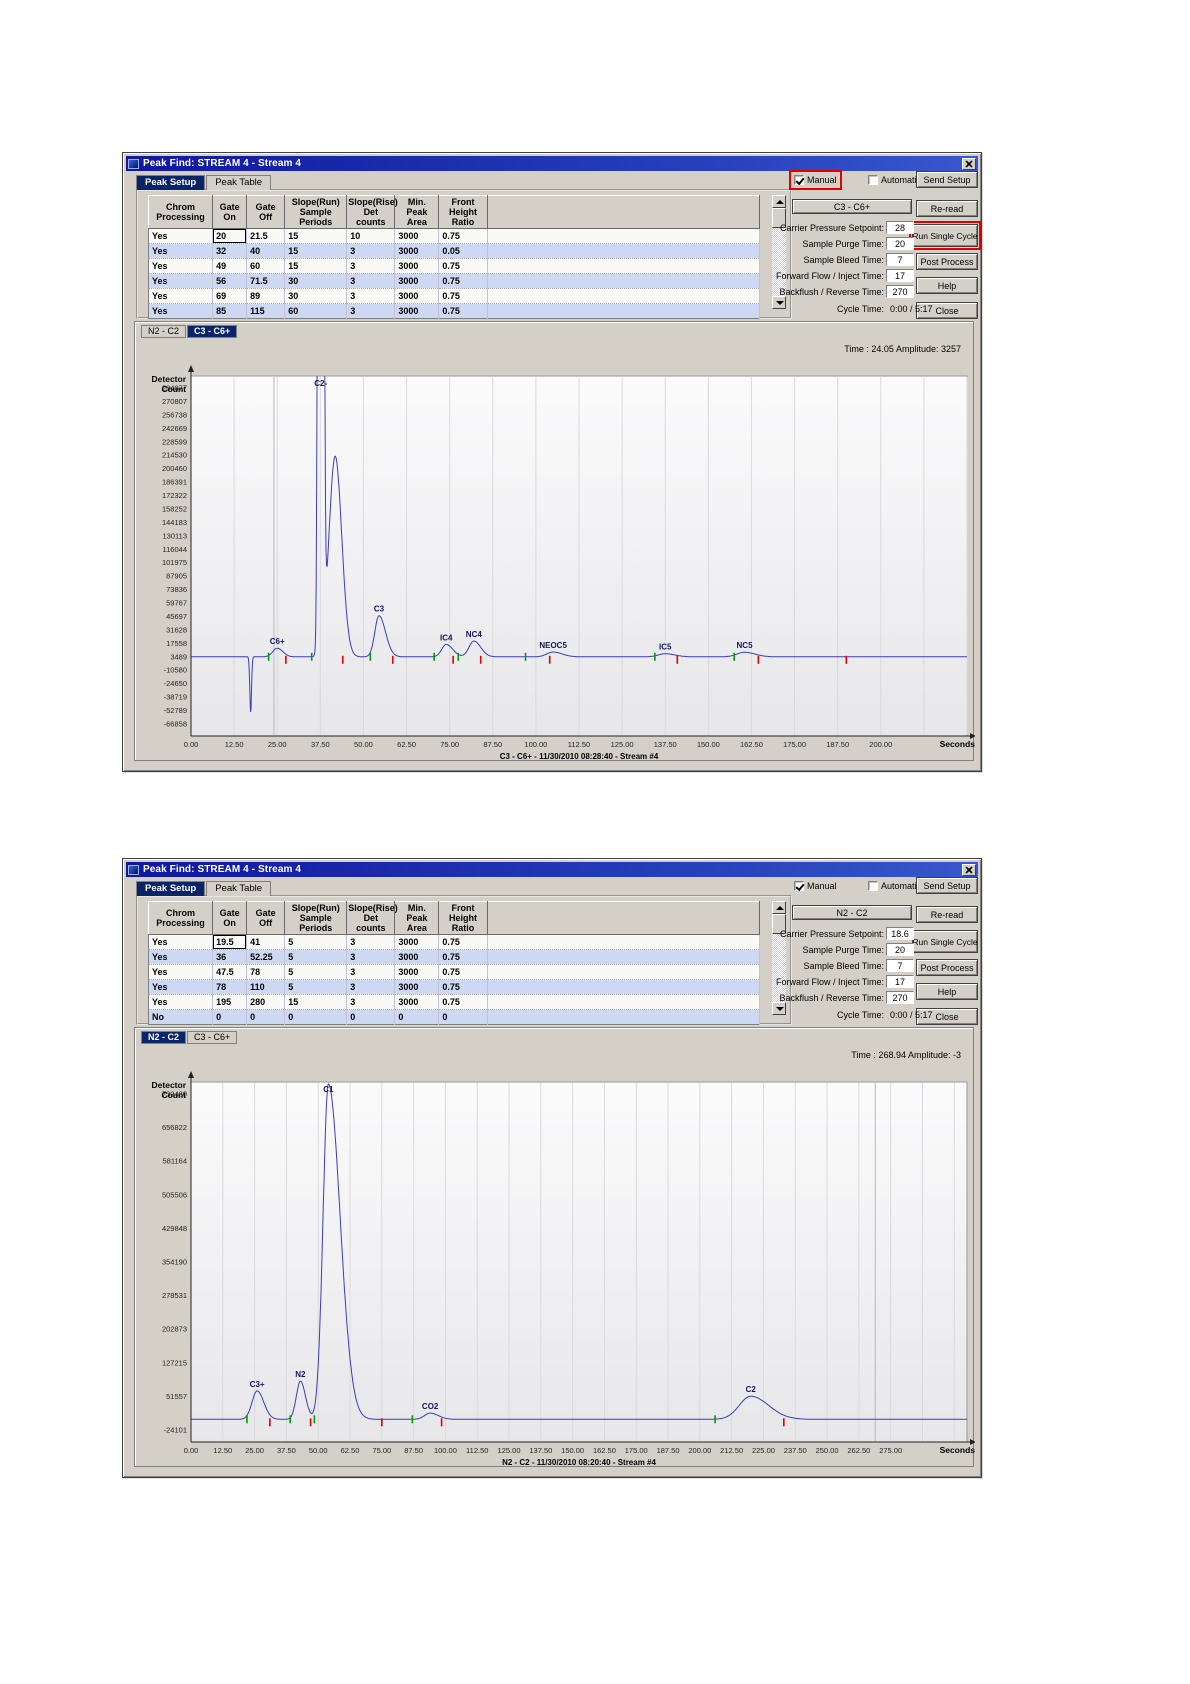 The width and height of the screenshot is (1190, 1684). I want to click on table-cell: 20, so click(230, 236).